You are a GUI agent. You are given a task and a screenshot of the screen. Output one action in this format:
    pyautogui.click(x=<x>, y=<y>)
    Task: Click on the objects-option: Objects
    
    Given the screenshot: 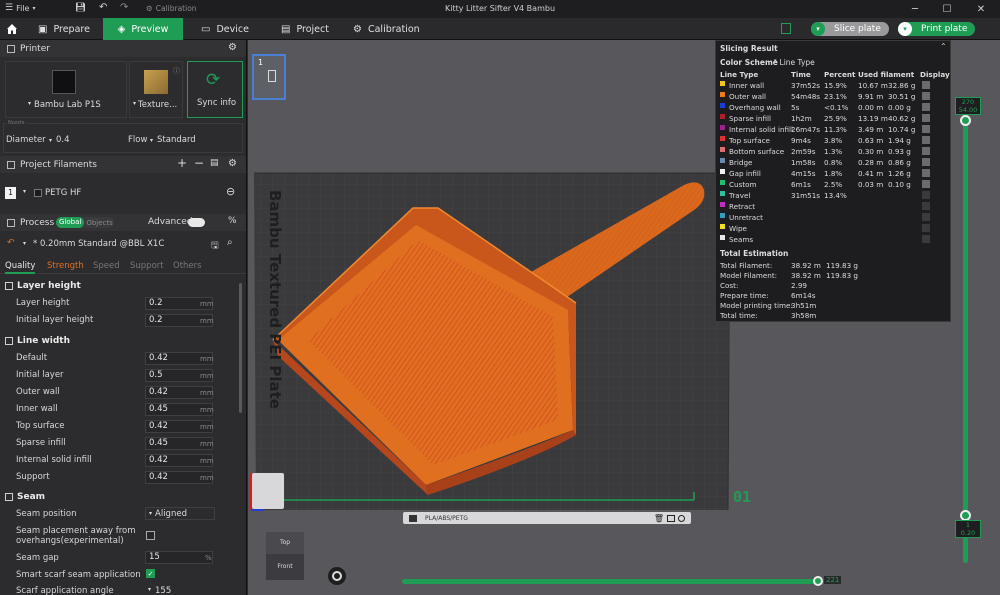 What is the action you would take?
    pyautogui.click(x=99, y=223)
    